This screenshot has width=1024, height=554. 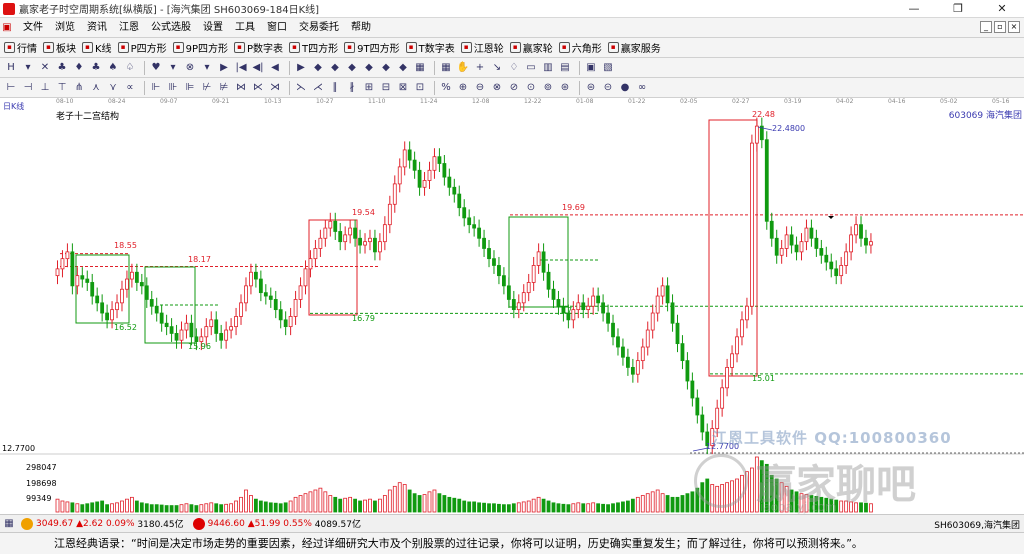 What do you see at coordinates (213, 28) in the screenshot?
I see `menu-settings: 设置` at bounding box center [213, 28].